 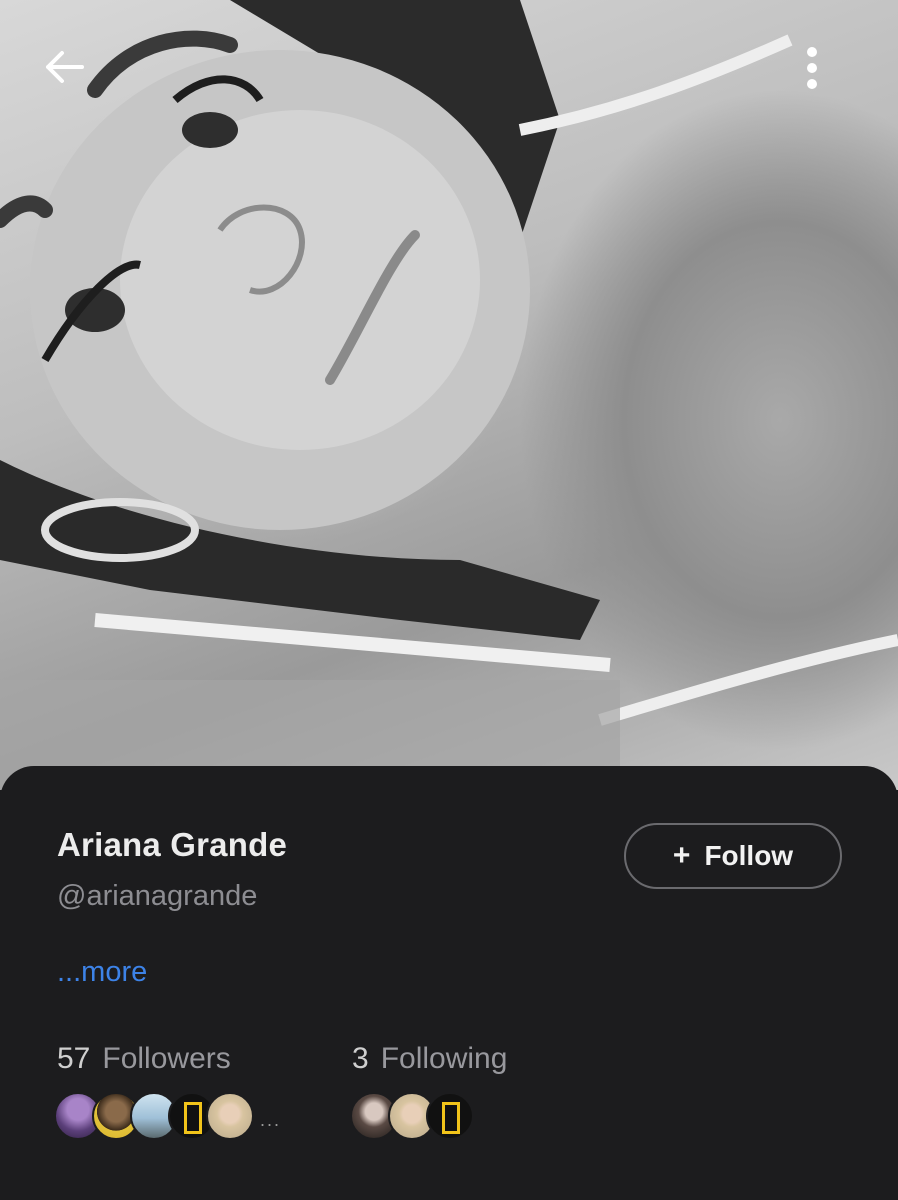 I want to click on profile-name: Ariana Grande, so click(x=172, y=844).